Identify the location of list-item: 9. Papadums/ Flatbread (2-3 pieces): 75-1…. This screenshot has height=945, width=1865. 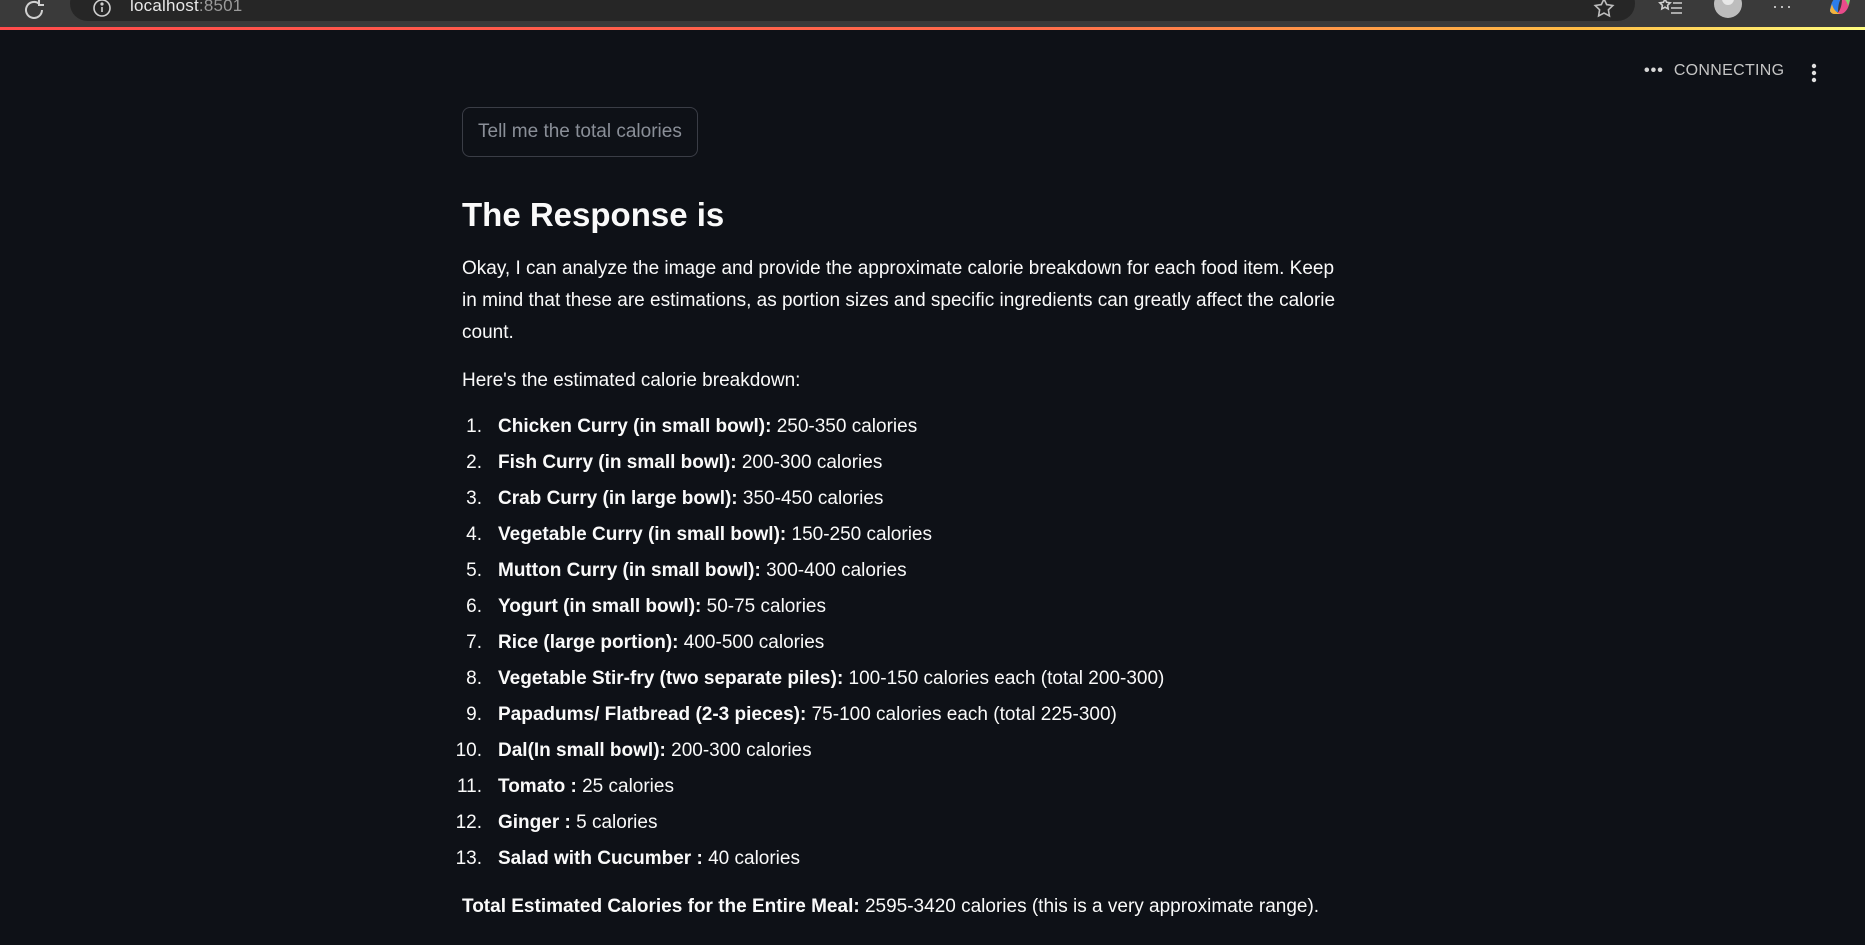
(902, 715).